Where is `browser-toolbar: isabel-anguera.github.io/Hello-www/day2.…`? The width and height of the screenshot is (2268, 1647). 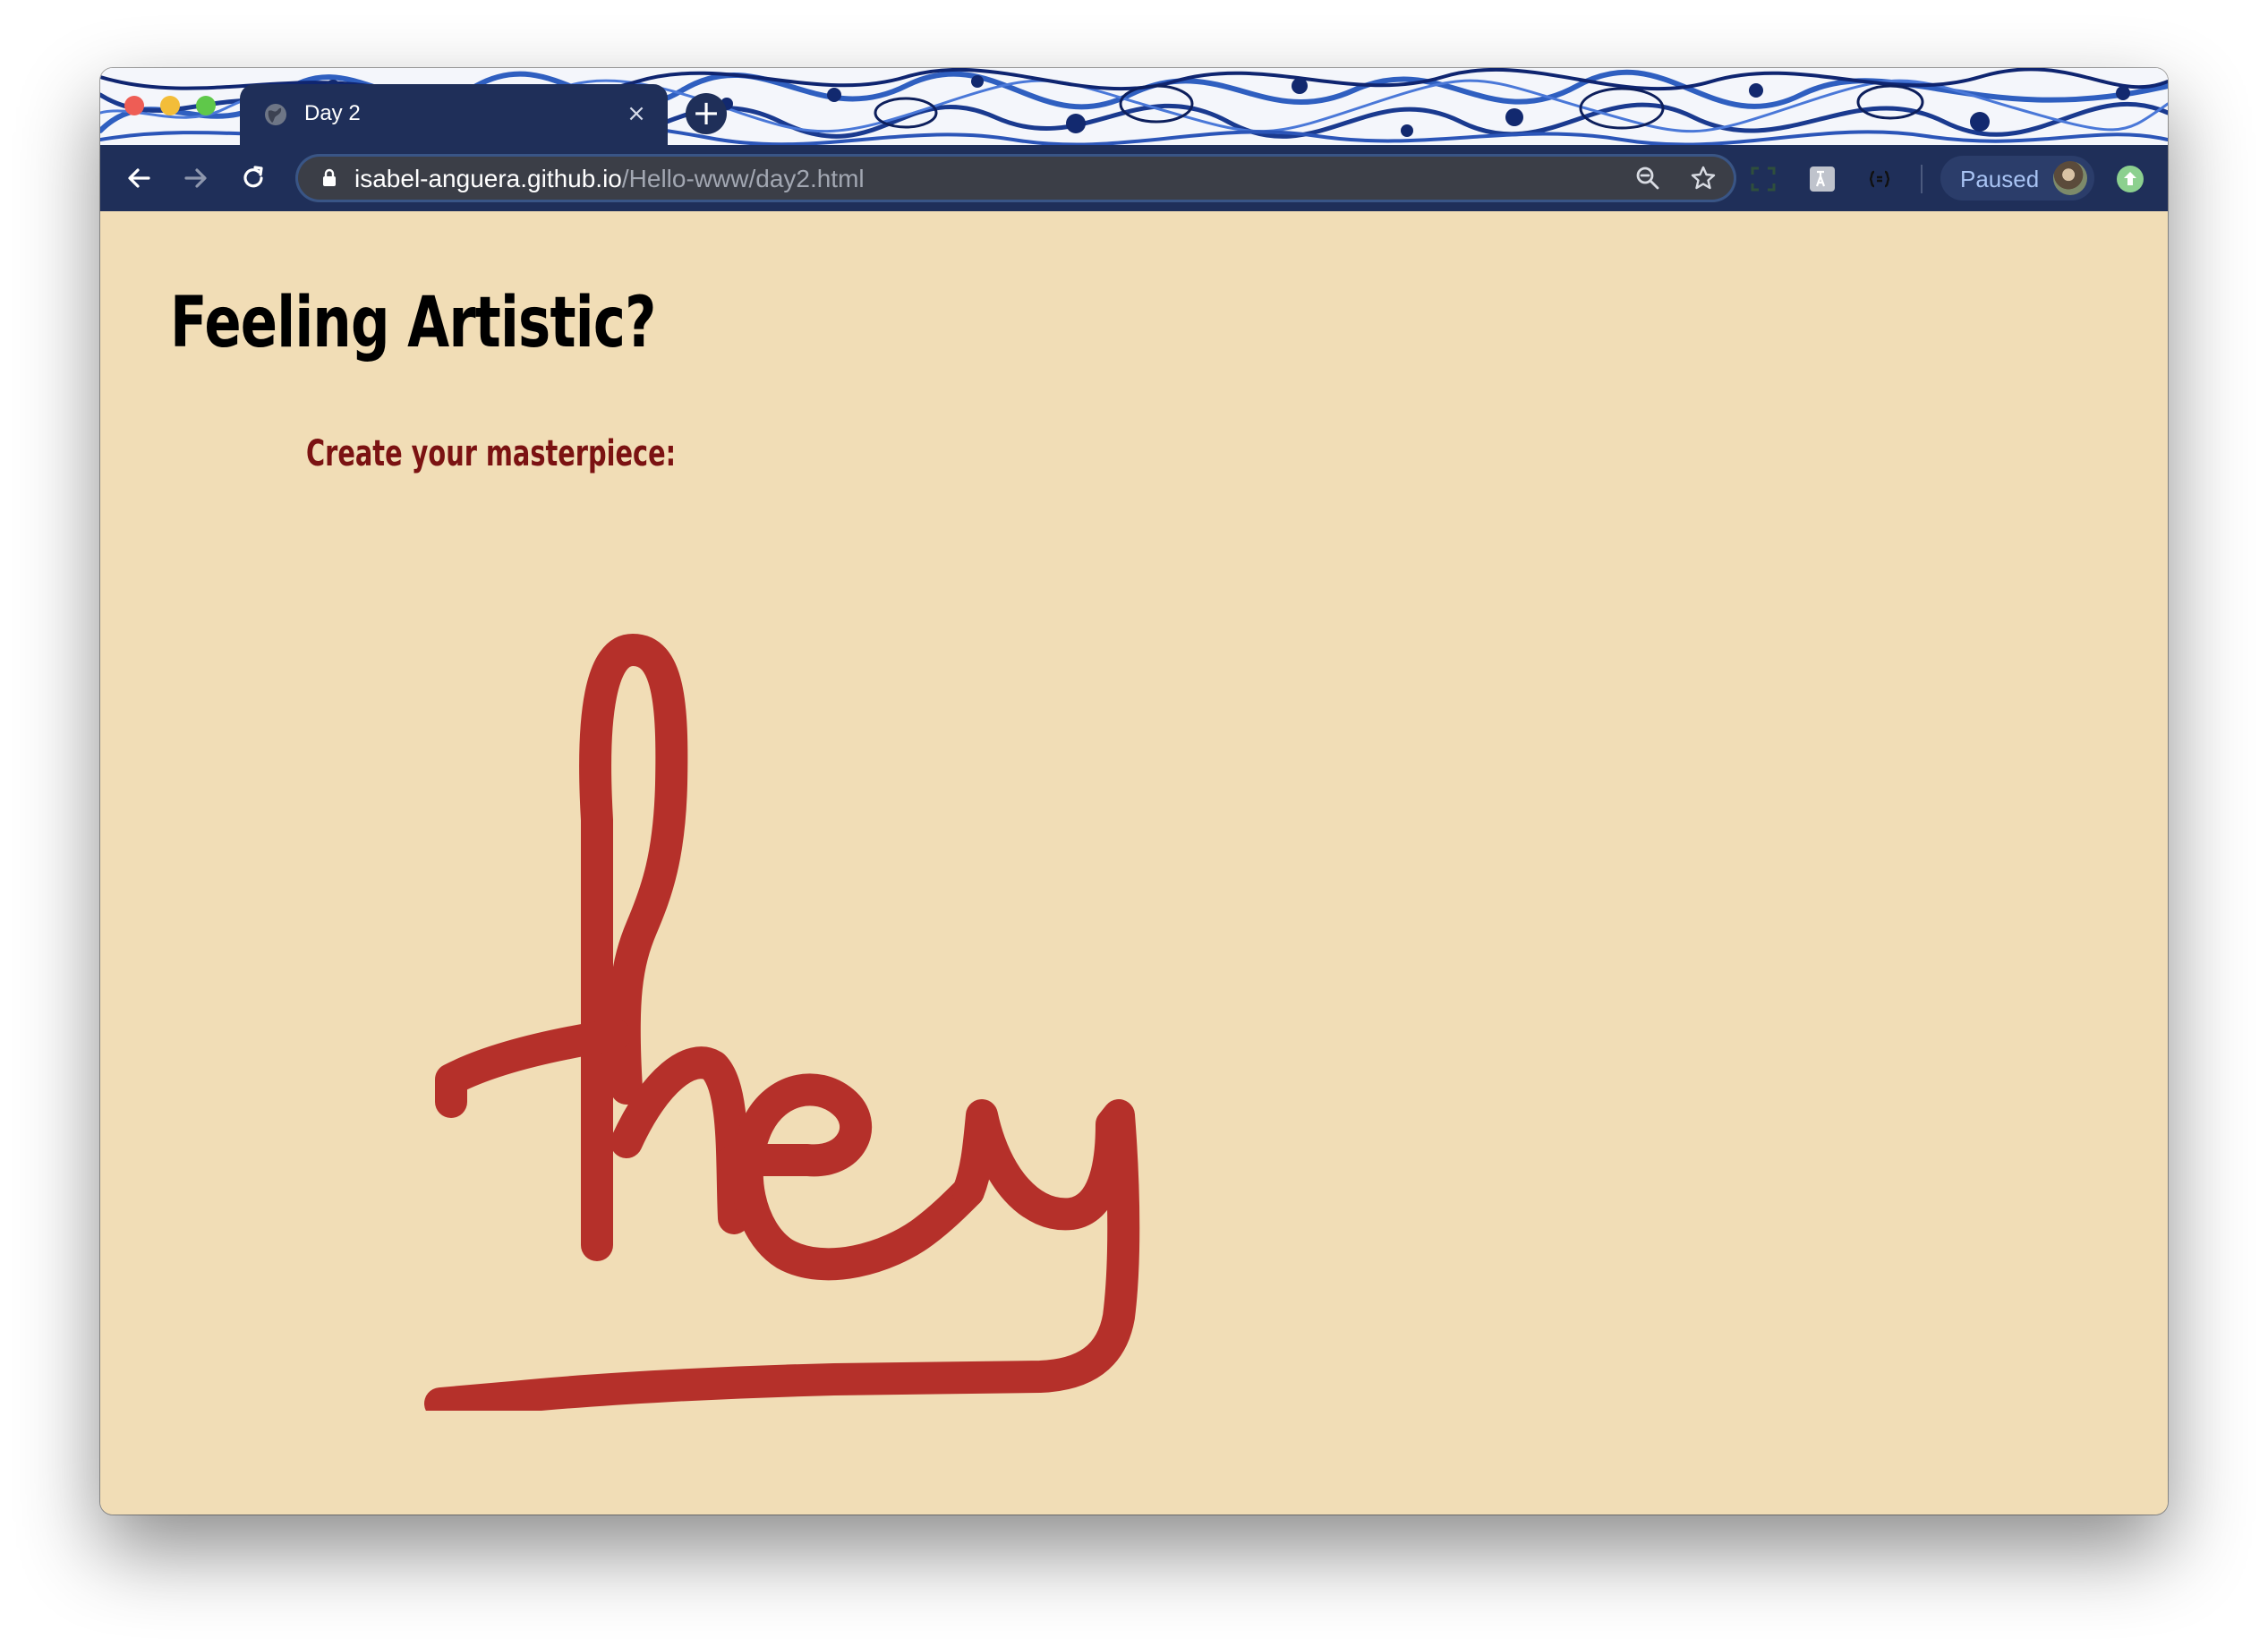 browser-toolbar: isabel-anguera.github.io/Hello-www/day2.… is located at coordinates (1134, 178).